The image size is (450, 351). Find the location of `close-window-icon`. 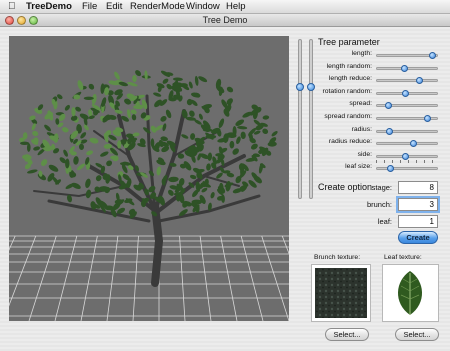

close-window-icon is located at coordinates (9, 20).